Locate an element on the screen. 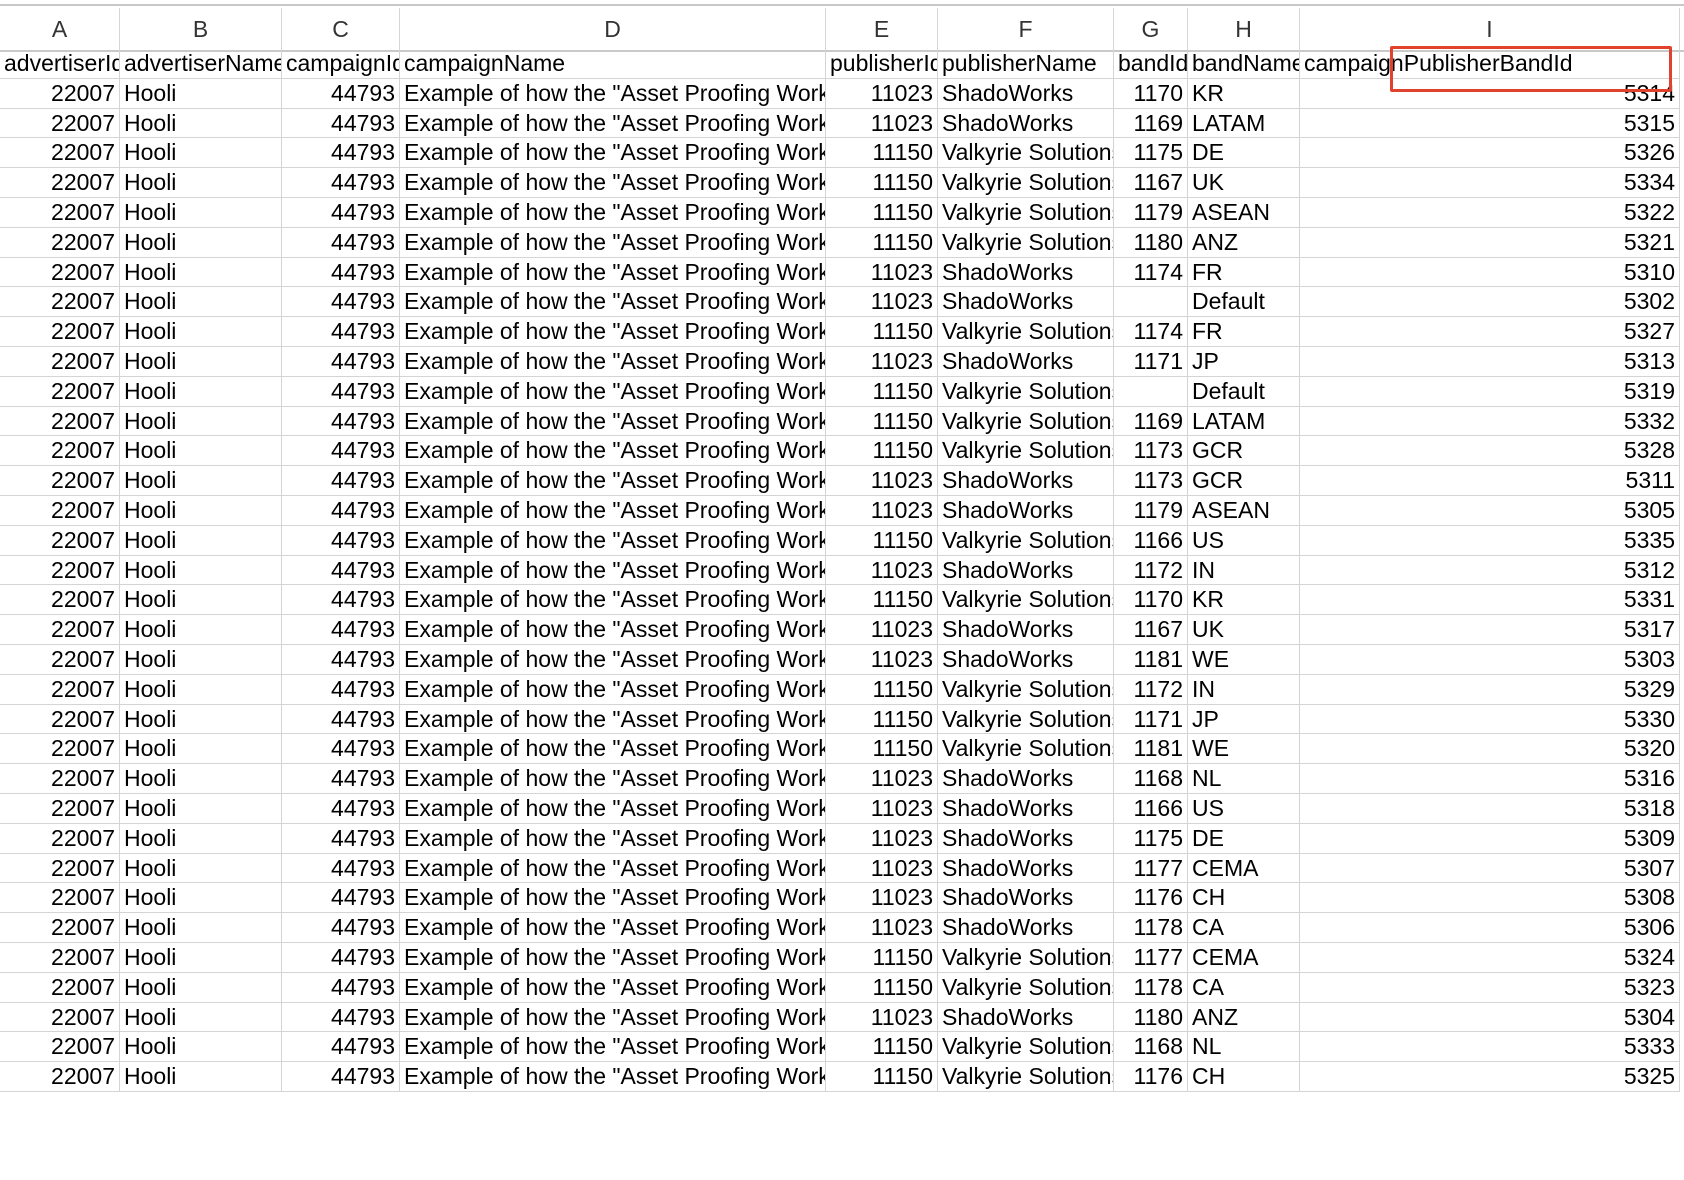 This screenshot has width=1684, height=1180. cell-bandName: ASEAN is located at coordinates (1244, 511).